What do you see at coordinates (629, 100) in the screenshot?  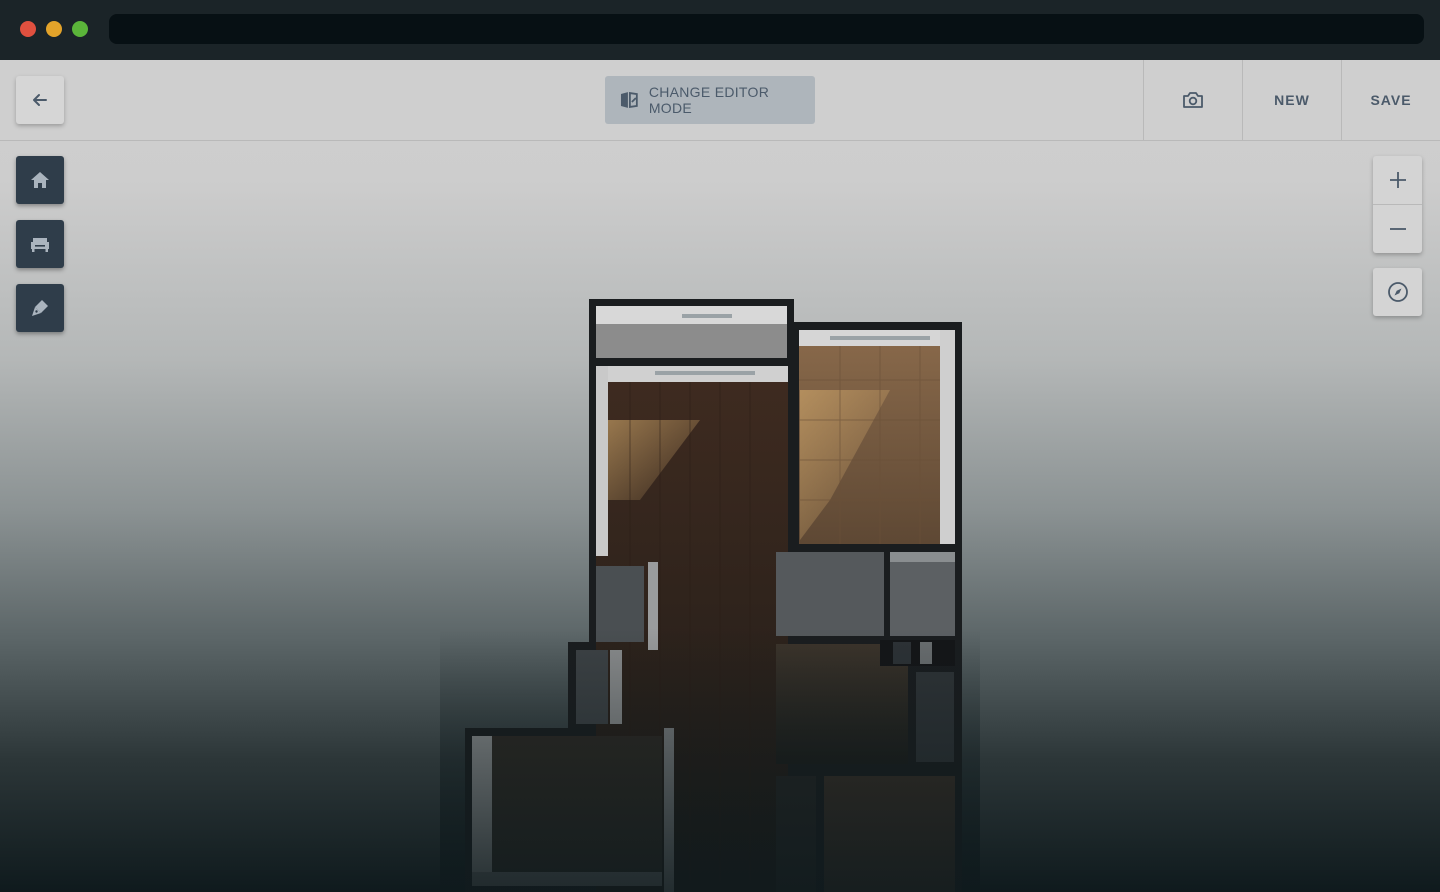 I see `editor-mode-icon` at bounding box center [629, 100].